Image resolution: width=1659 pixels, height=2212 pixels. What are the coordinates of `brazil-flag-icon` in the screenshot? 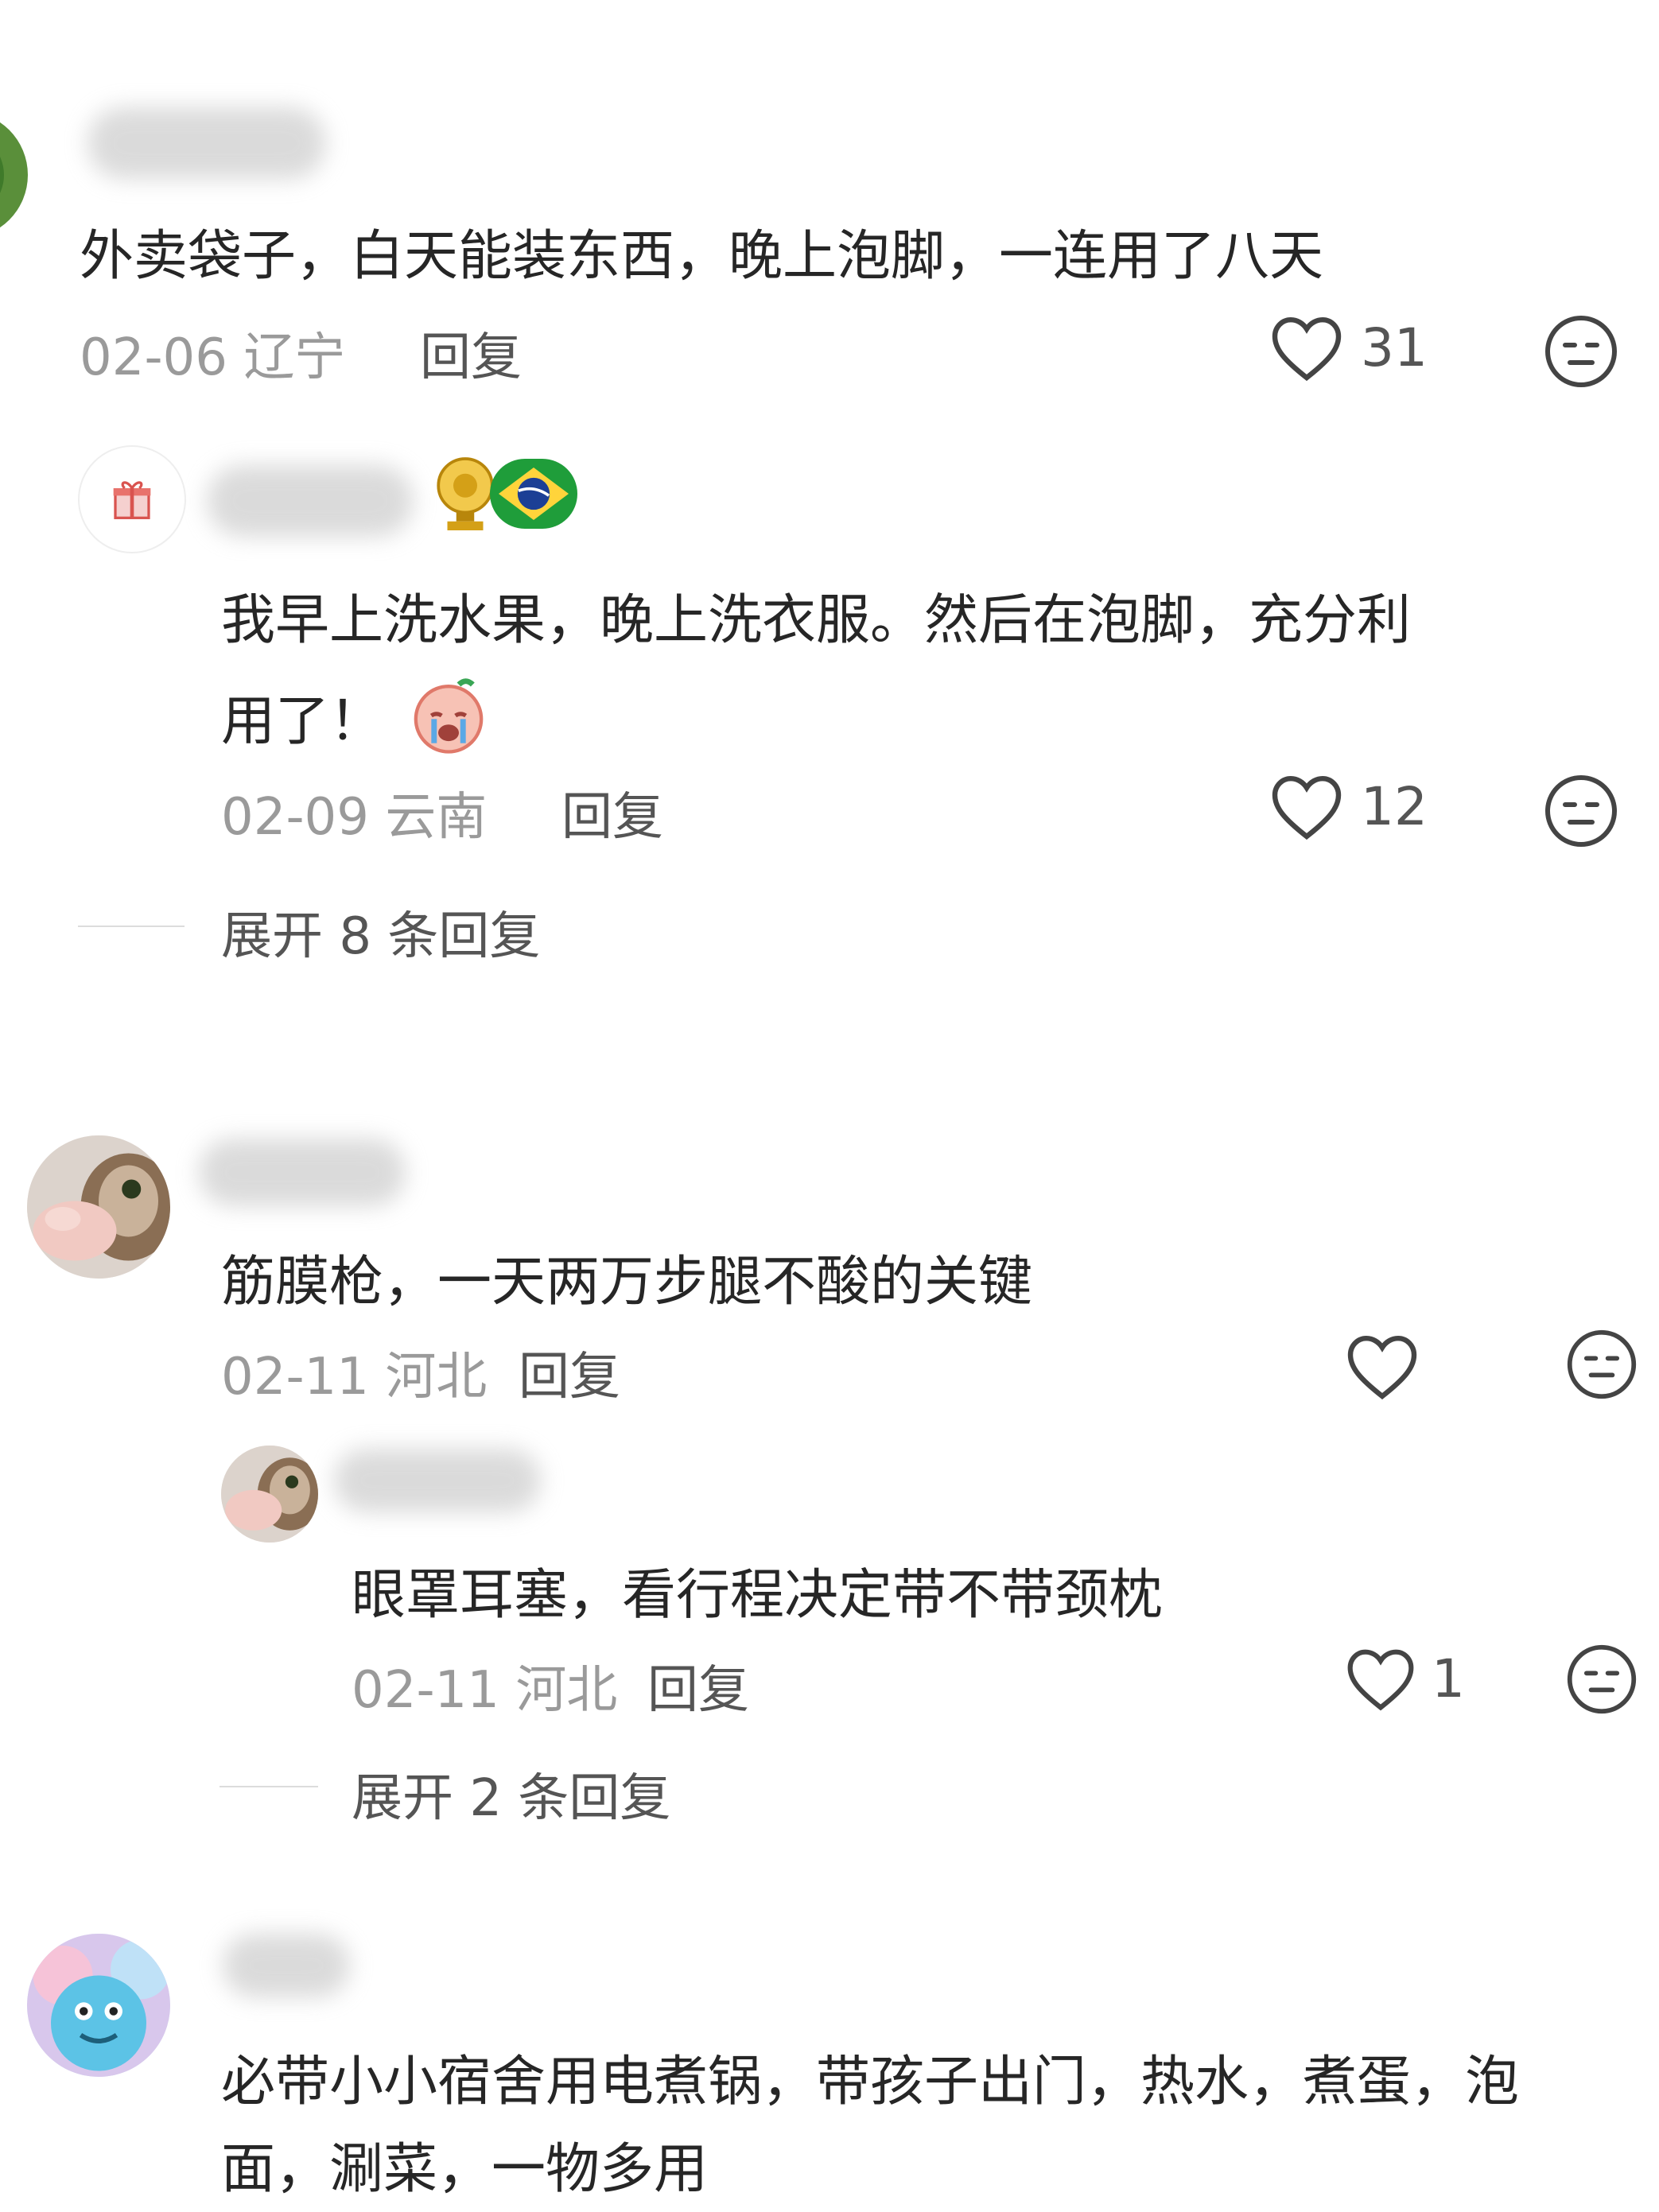 It's located at (533, 494).